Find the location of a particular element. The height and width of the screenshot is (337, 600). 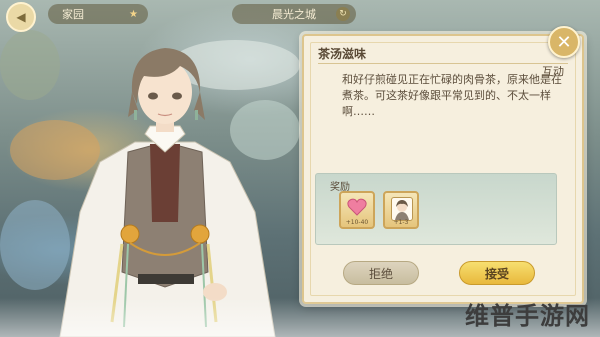

reward-item-heart: +10-40 is located at coordinates (357, 210).